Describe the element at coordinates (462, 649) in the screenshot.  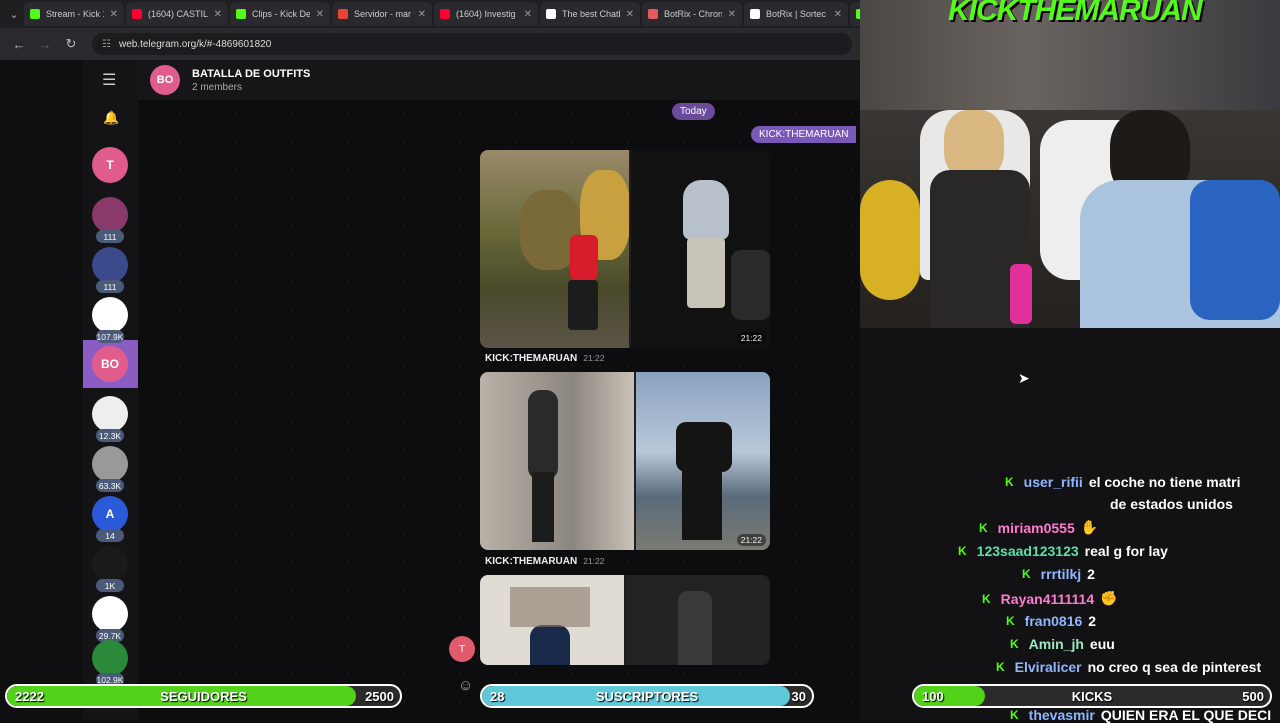
I see `sender-avatar: T` at that location.